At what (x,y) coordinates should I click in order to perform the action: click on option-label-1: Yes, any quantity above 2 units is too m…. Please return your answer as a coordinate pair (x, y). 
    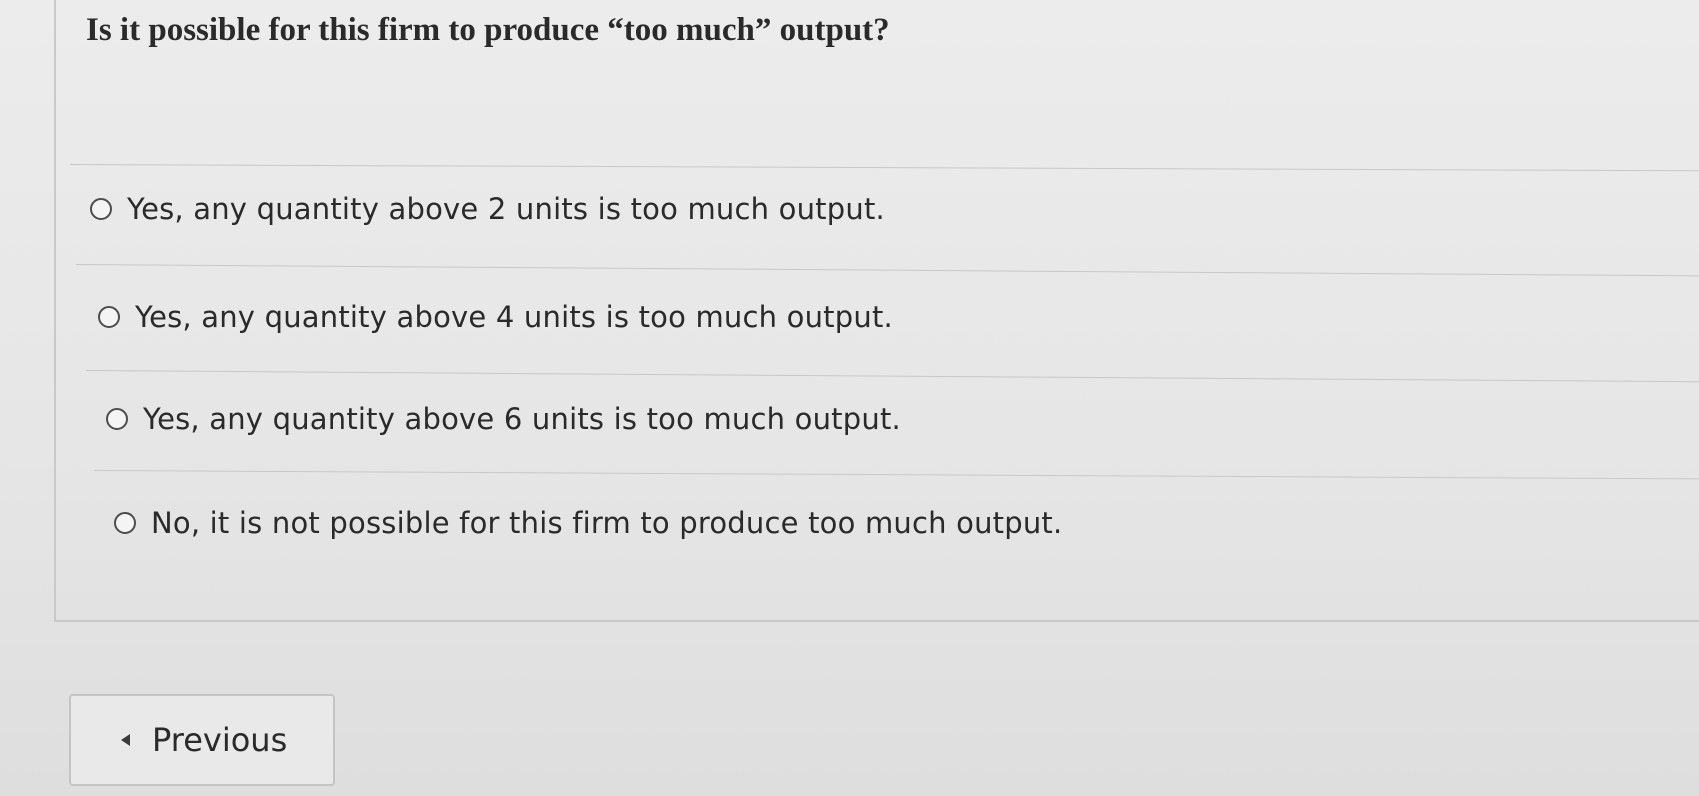
    Looking at the image, I should click on (506, 209).